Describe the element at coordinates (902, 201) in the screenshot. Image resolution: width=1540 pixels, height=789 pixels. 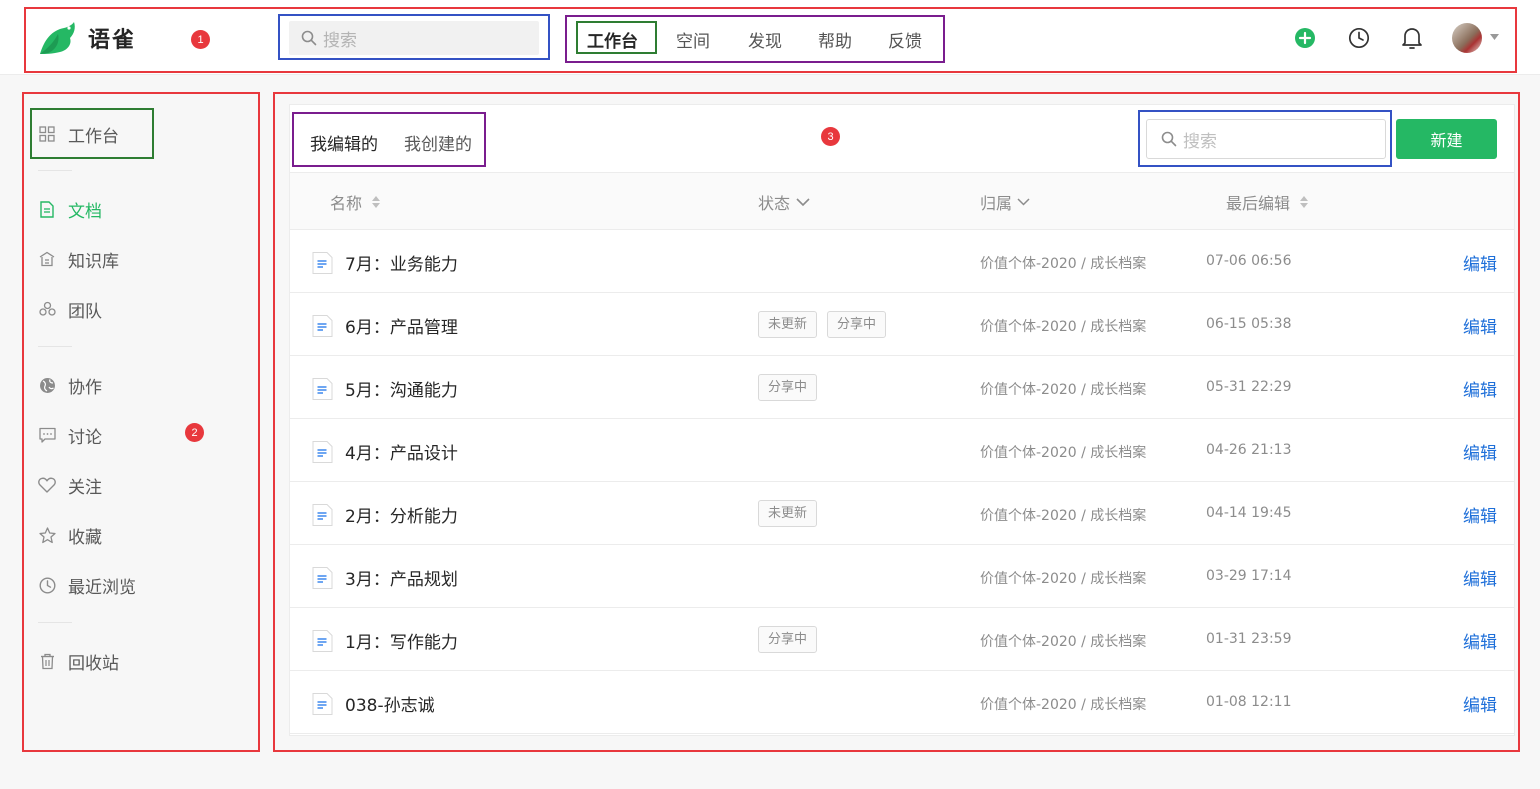
I see `table-header` at that location.